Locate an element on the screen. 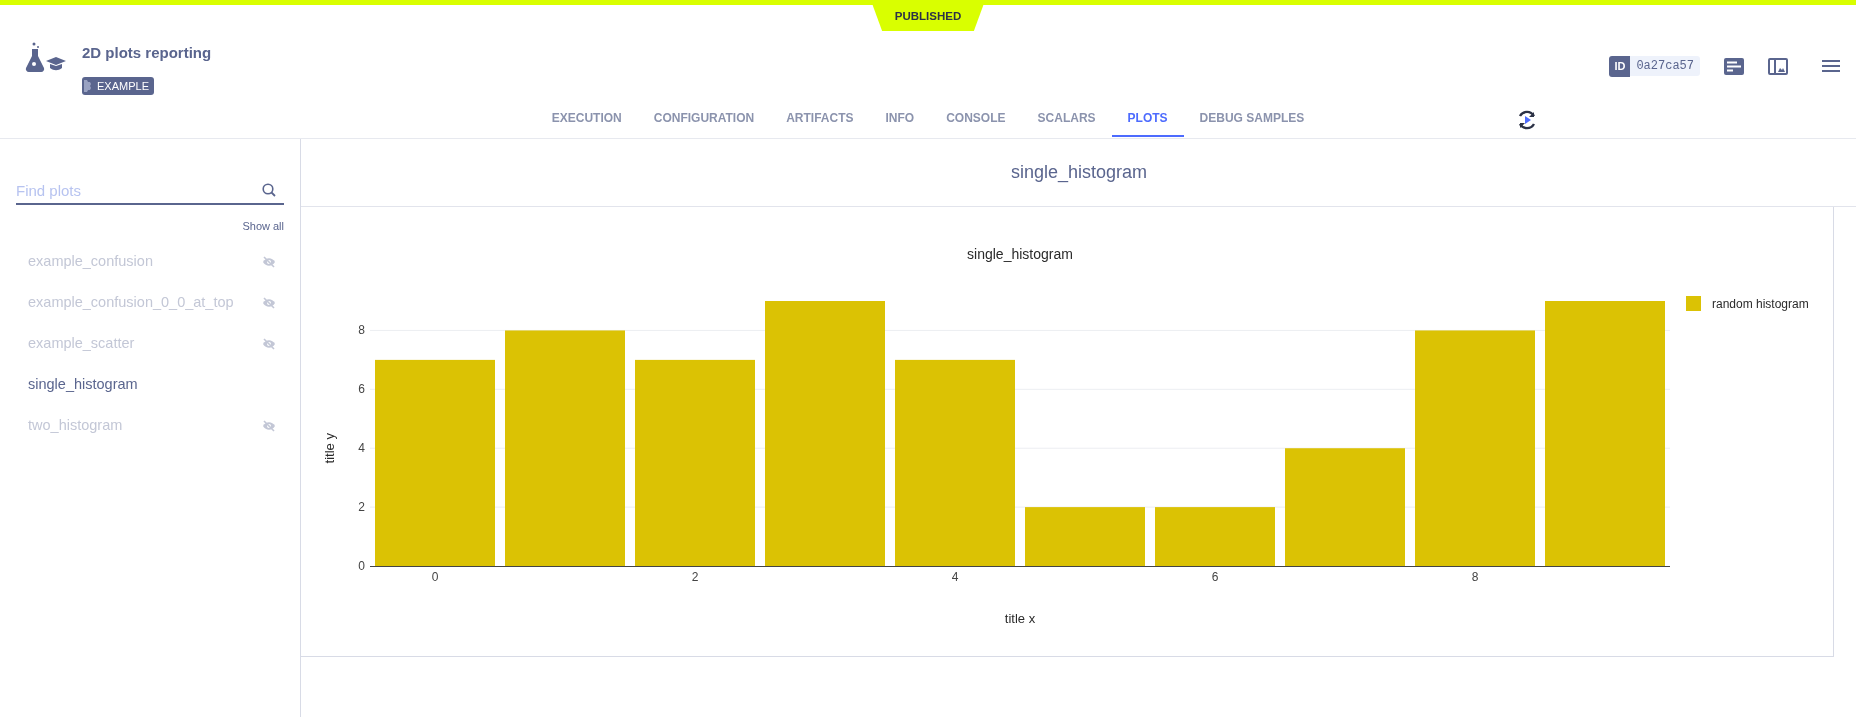 Image resolution: width=1856 pixels, height=717 pixels. menu-icon is located at coordinates (1831, 66).